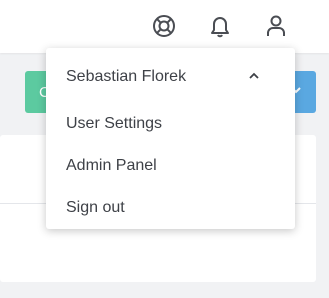  Describe the element at coordinates (170, 208) in the screenshot. I see `menu-item-sign-out: Sign out` at that location.